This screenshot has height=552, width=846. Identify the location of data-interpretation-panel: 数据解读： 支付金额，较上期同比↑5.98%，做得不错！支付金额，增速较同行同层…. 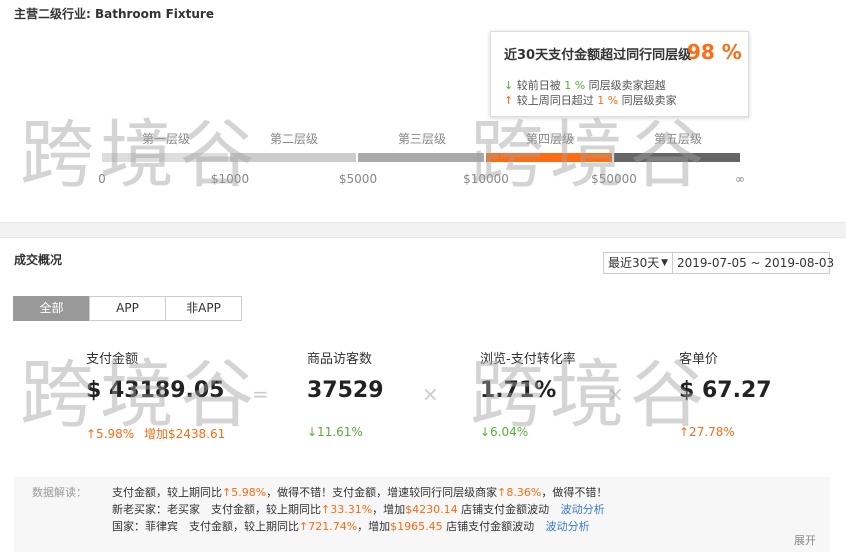
(422, 514).